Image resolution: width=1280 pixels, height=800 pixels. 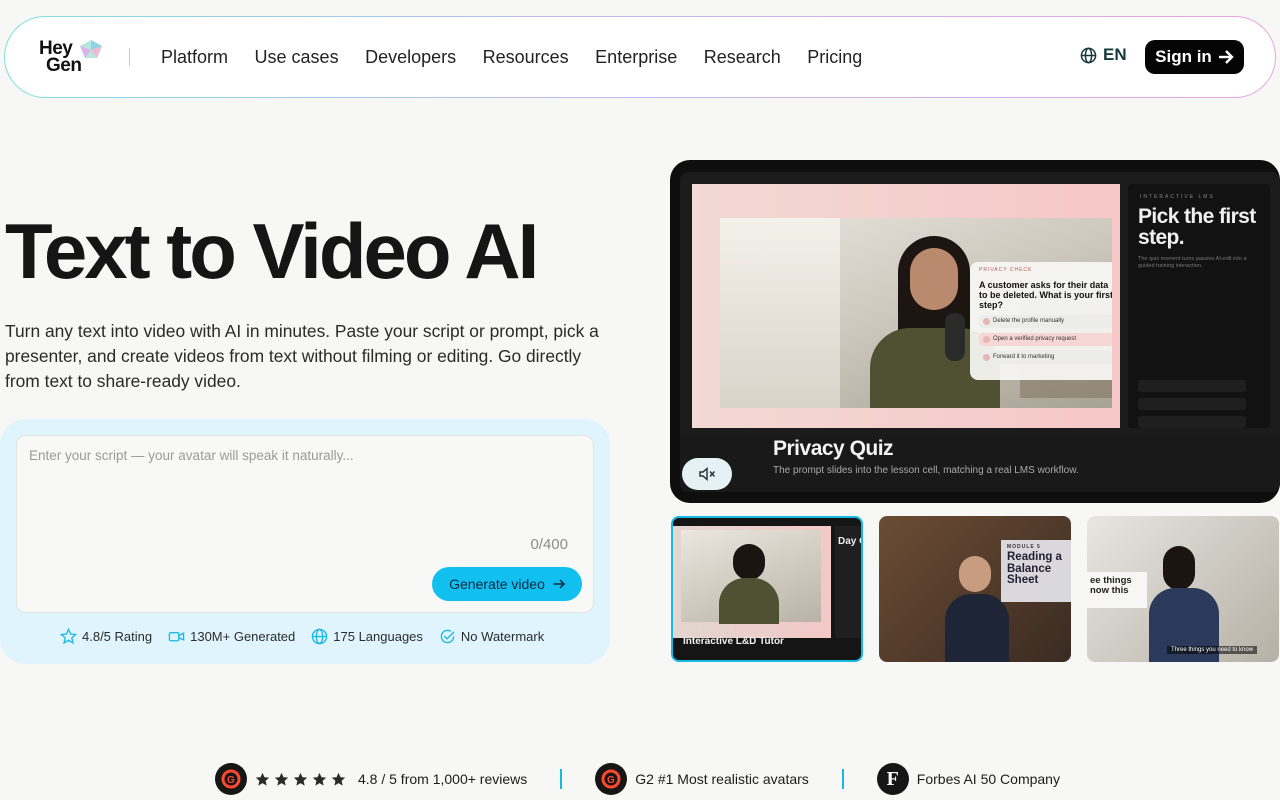 What do you see at coordinates (1045, 339) in the screenshot?
I see `quiz-option-selected: Open a verified privacy request` at bounding box center [1045, 339].